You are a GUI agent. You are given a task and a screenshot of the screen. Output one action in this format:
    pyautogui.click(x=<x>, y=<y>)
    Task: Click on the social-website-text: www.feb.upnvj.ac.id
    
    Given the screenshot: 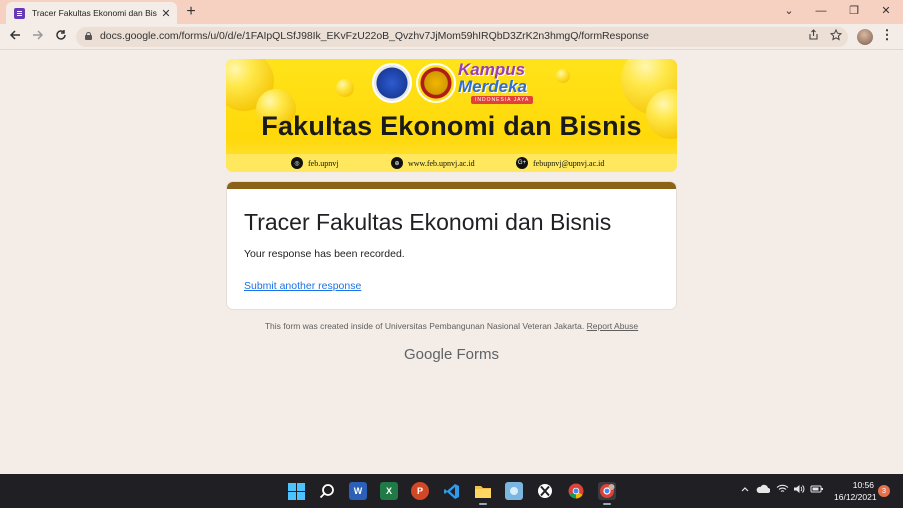 What is the action you would take?
    pyautogui.click(x=441, y=163)
    